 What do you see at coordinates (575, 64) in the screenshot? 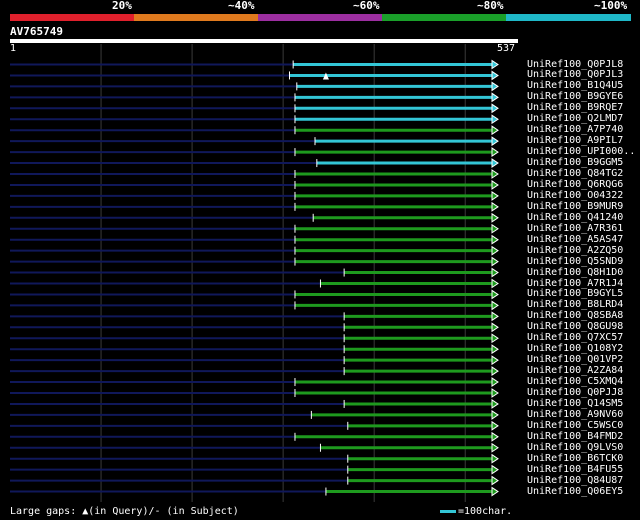
I see `hit-label: UniRef100_Q0PJL8` at bounding box center [575, 64].